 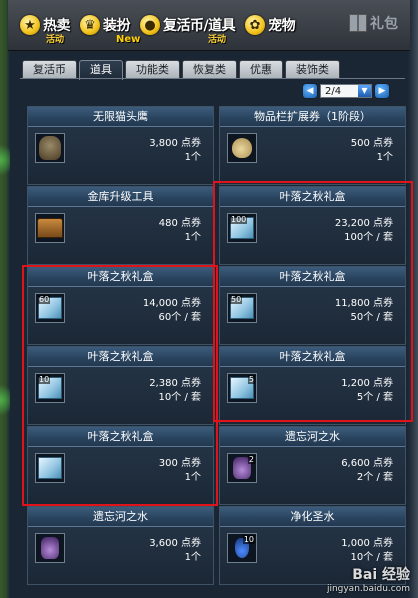 What do you see at coordinates (44, 299) in the screenshot?
I see `item-stack-badge: 60` at bounding box center [44, 299].